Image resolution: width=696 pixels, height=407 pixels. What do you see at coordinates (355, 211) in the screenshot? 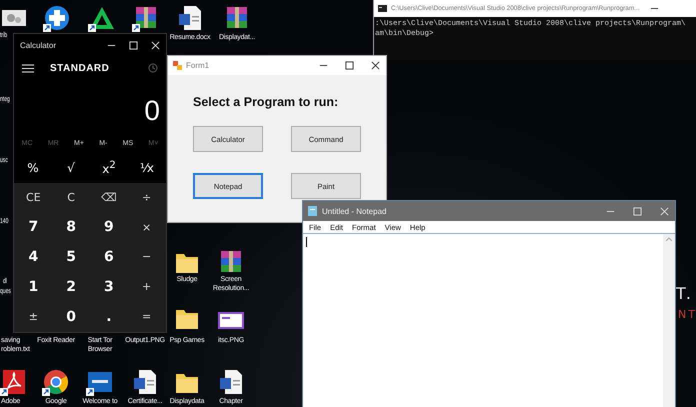
I see `window-title: Untitled - Notepad` at bounding box center [355, 211].